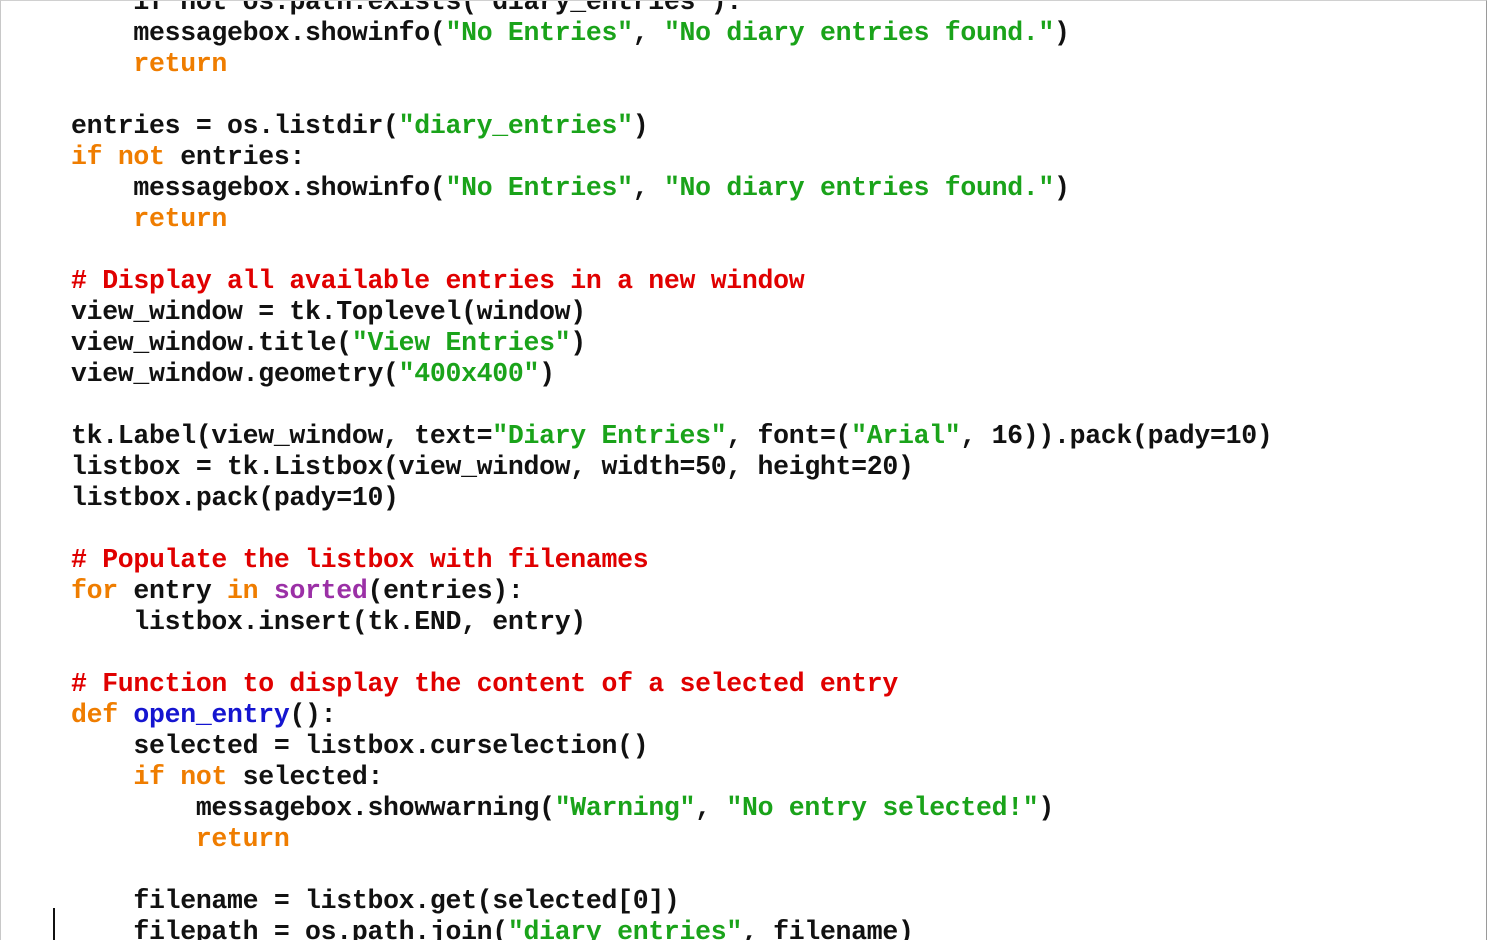 The width and height of the screenshot is (1487, 940). What do you see at coordinates (235, 498) in the screenshot?
I see `code-text-token: listbox.pack(pady=10)` at bounding box center [235, 498].